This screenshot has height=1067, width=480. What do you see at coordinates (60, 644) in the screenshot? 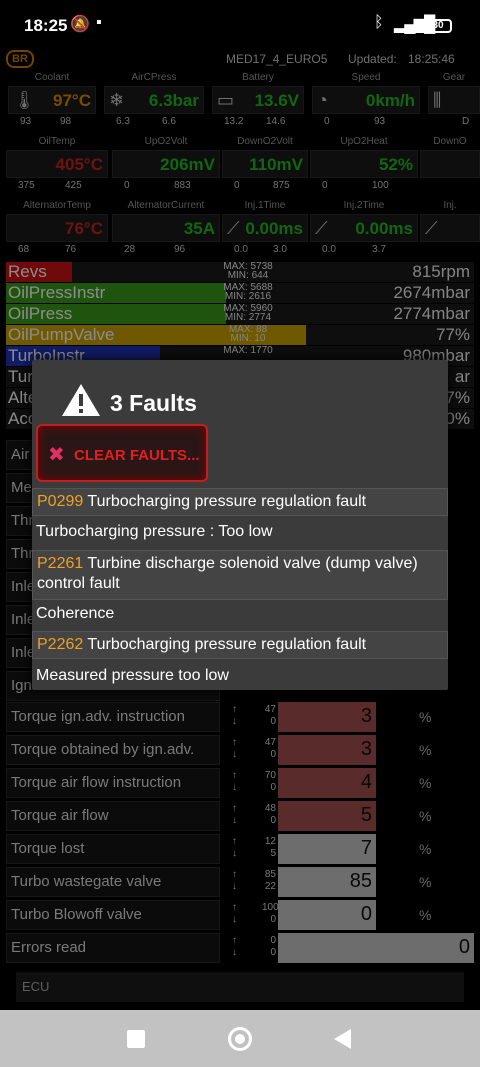
I see `fault-code: P2262` at bounding box center [60, 644].